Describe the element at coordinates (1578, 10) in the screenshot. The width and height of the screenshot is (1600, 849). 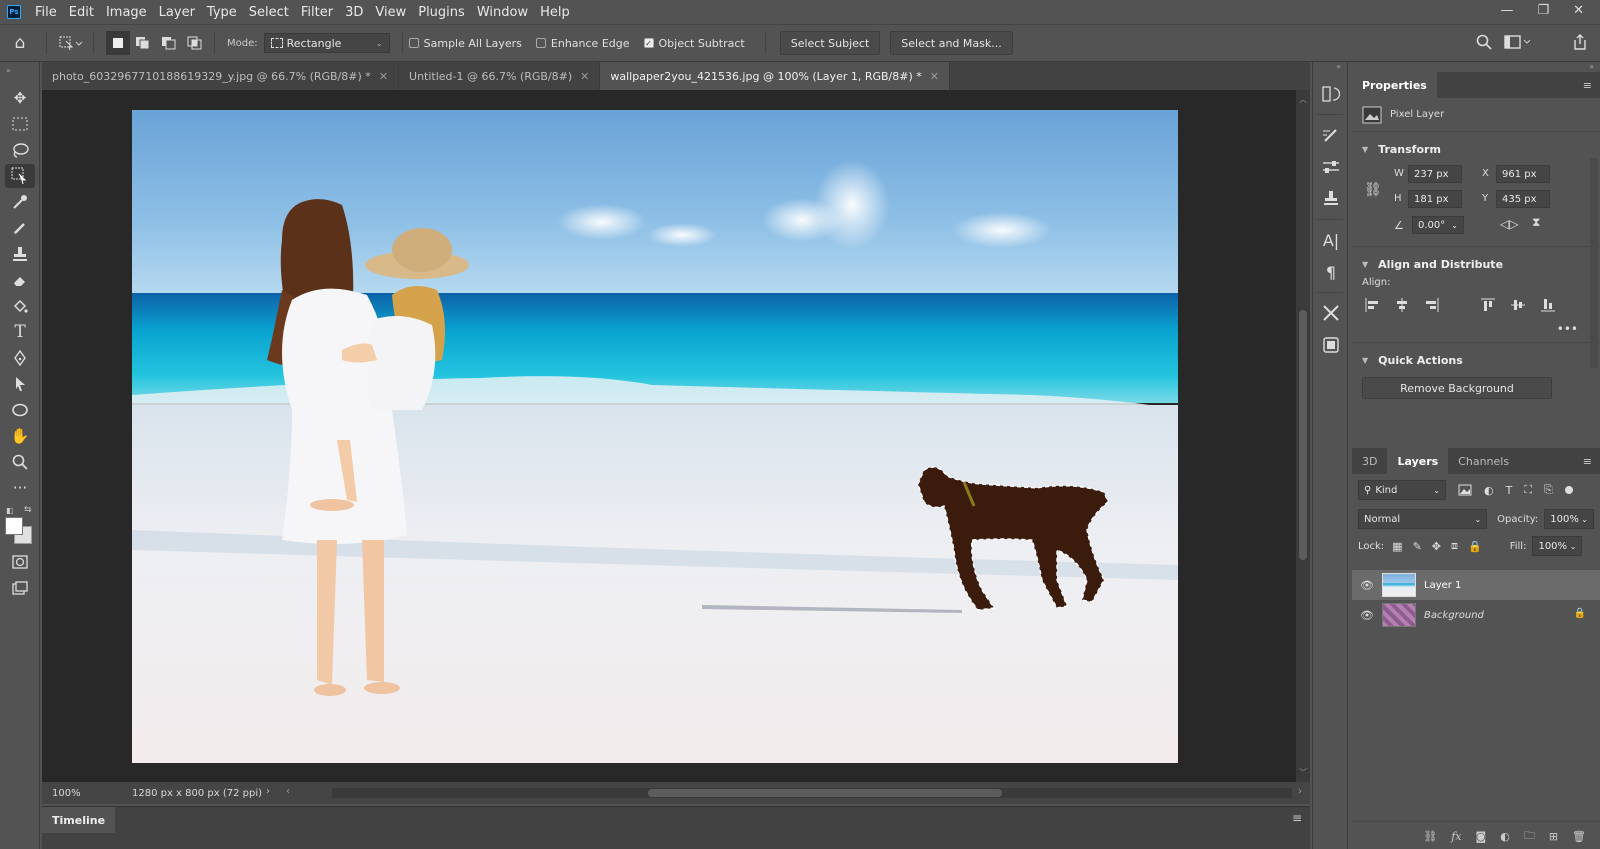
I see `close-icon: ✕` at that location.